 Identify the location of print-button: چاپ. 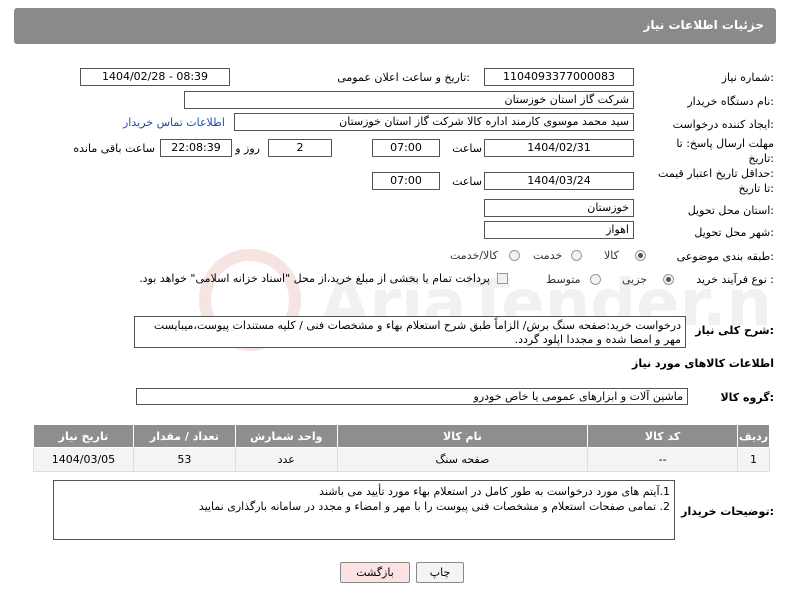
(440, 572).